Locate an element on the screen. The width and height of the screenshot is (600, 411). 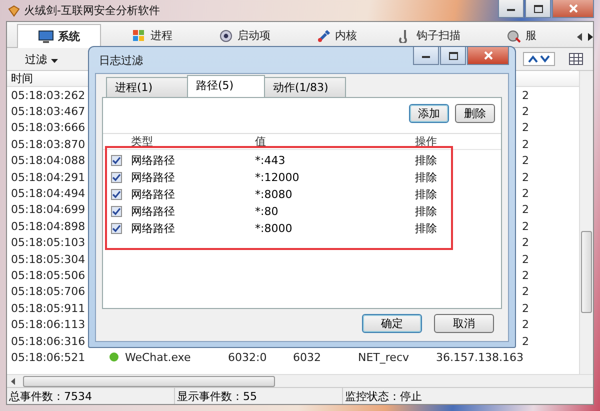
app-logo-icon is located at coordinates (14, 10).